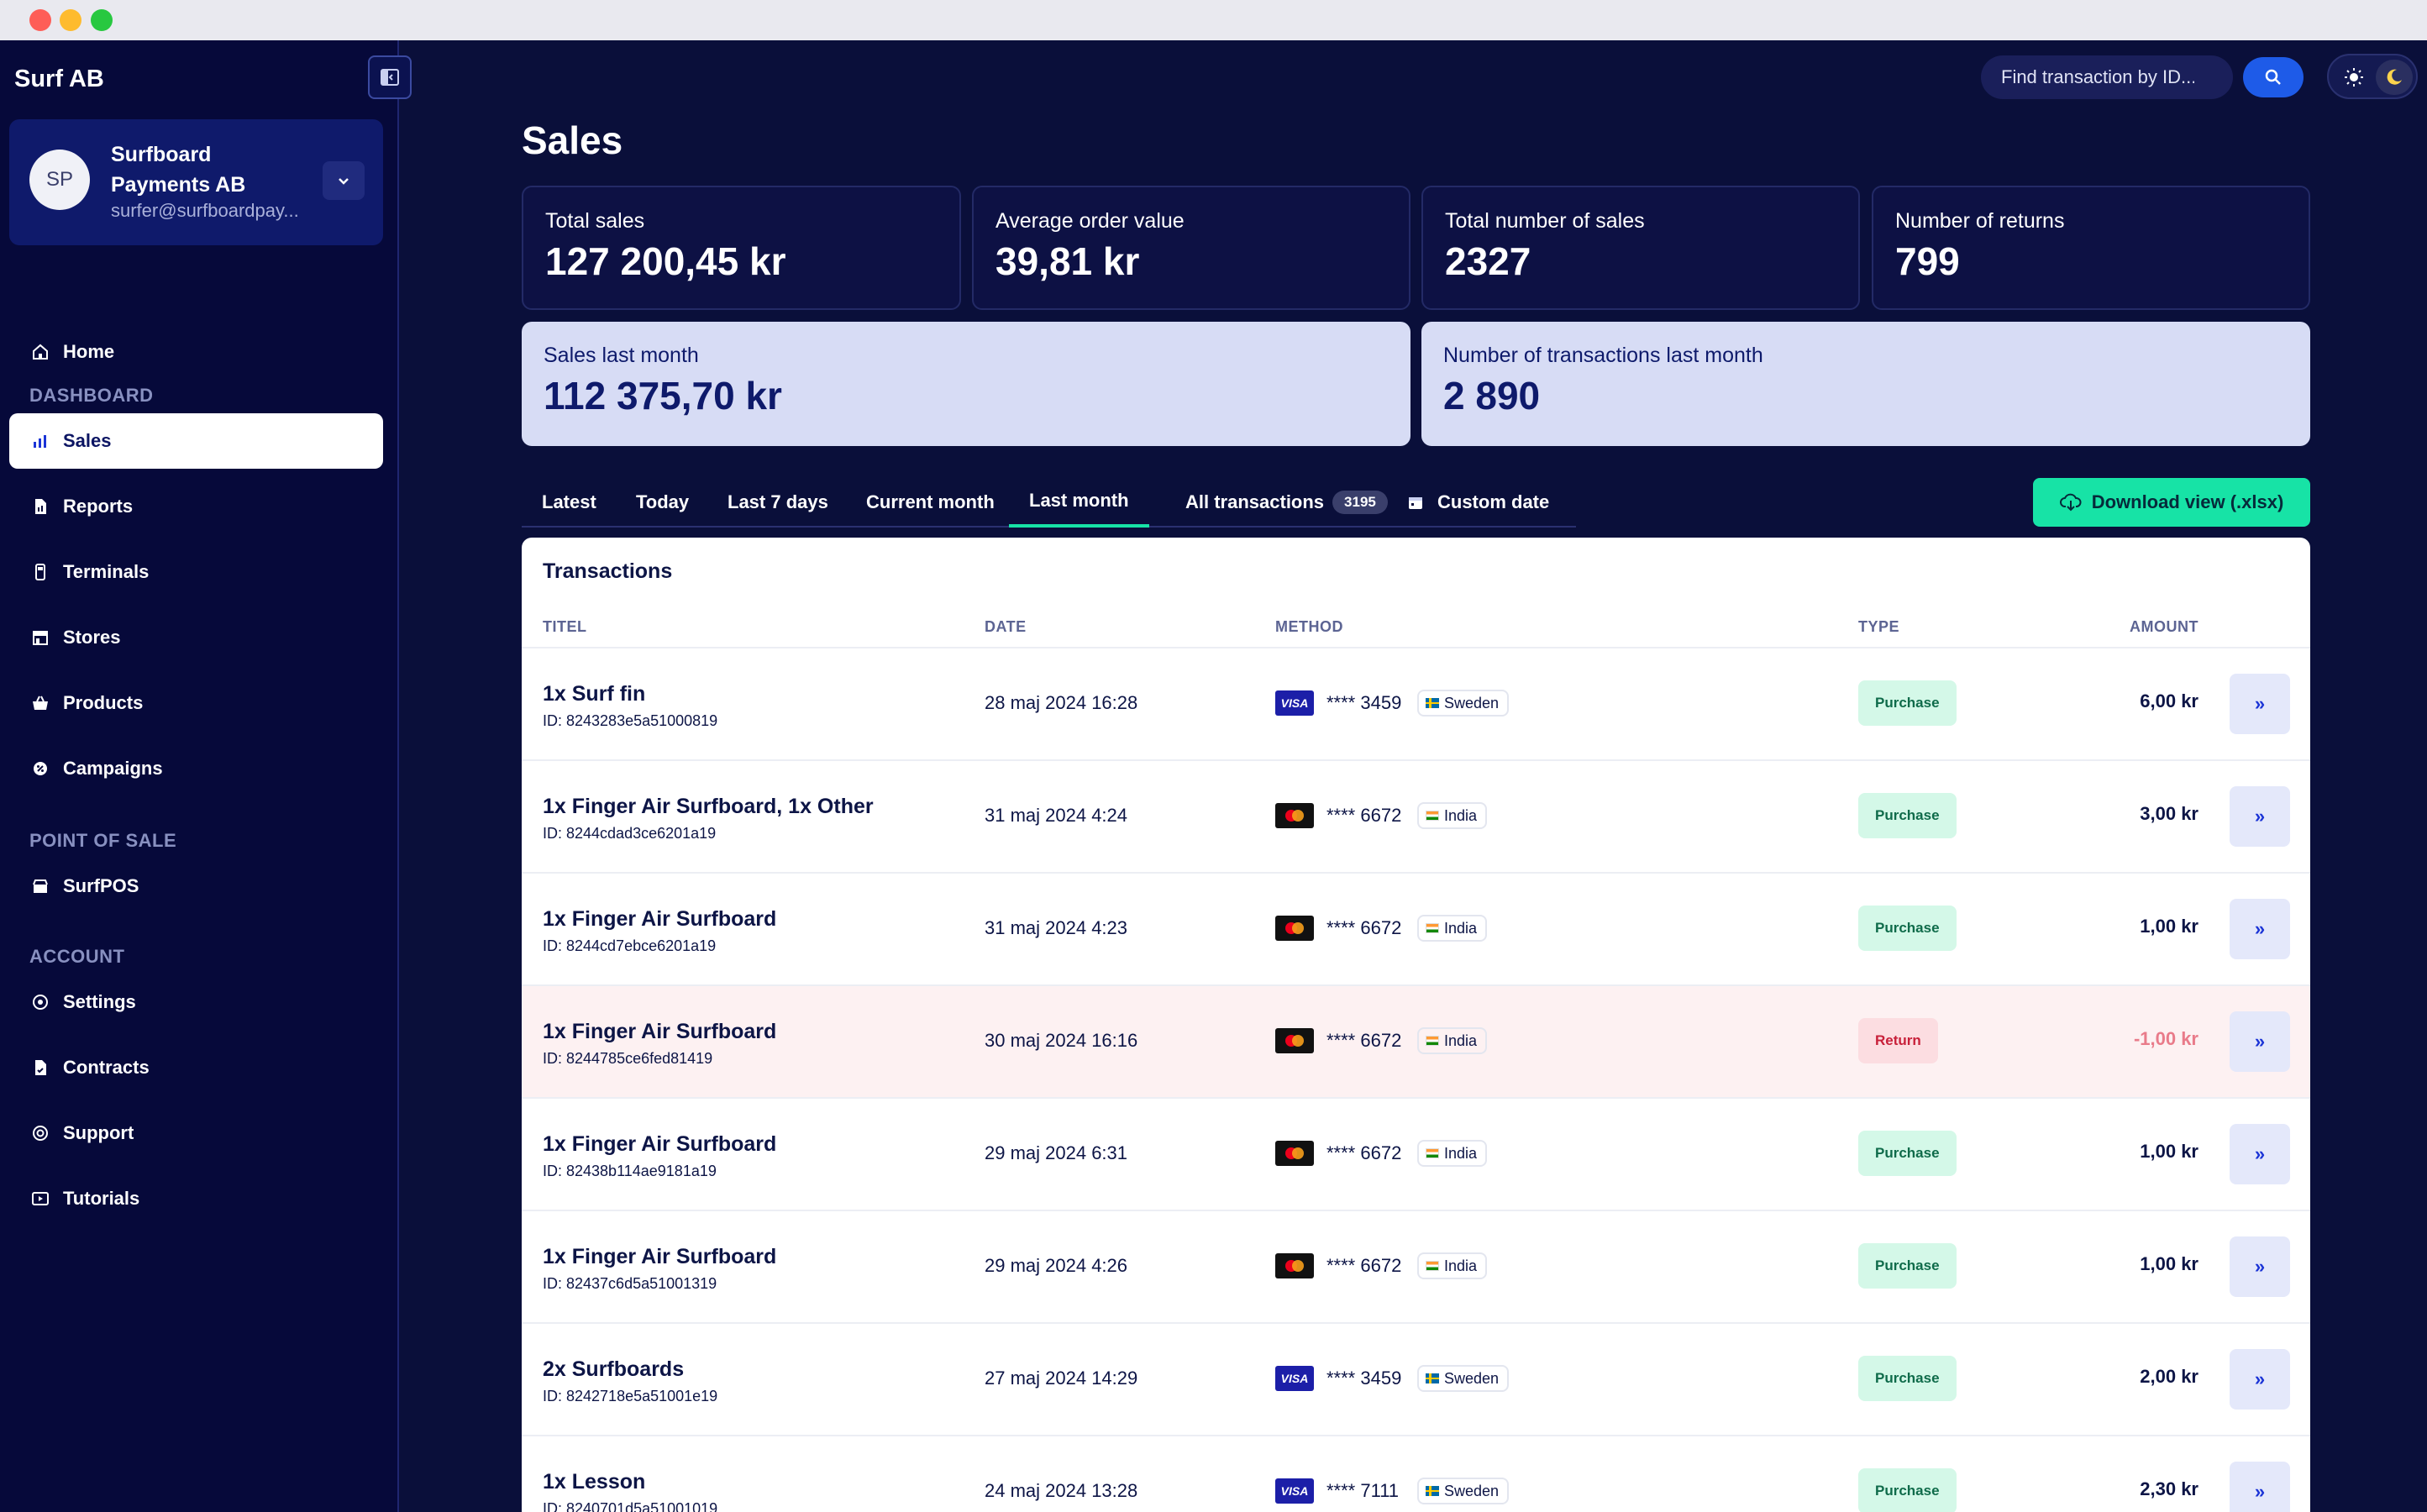 The image size is (2427, 1512). What do you see at coordinates (1472, 1378) in the screenshot?
I see `country-name: Sweden` at bounding box center [1472, 1378].